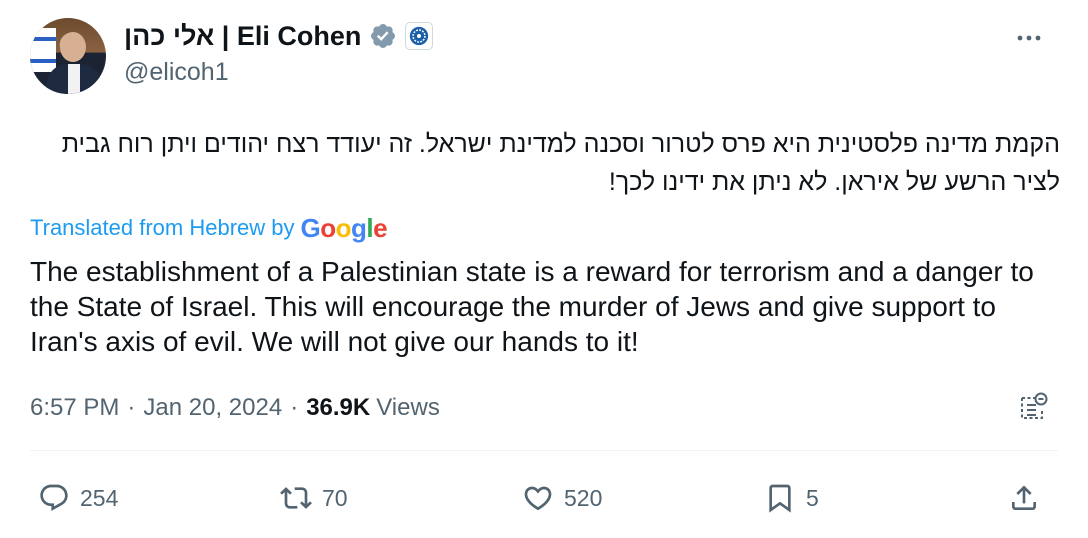  Describe the element at coordinates (335, 497) in the screenshot. I see `repost-count: 70` at that location.